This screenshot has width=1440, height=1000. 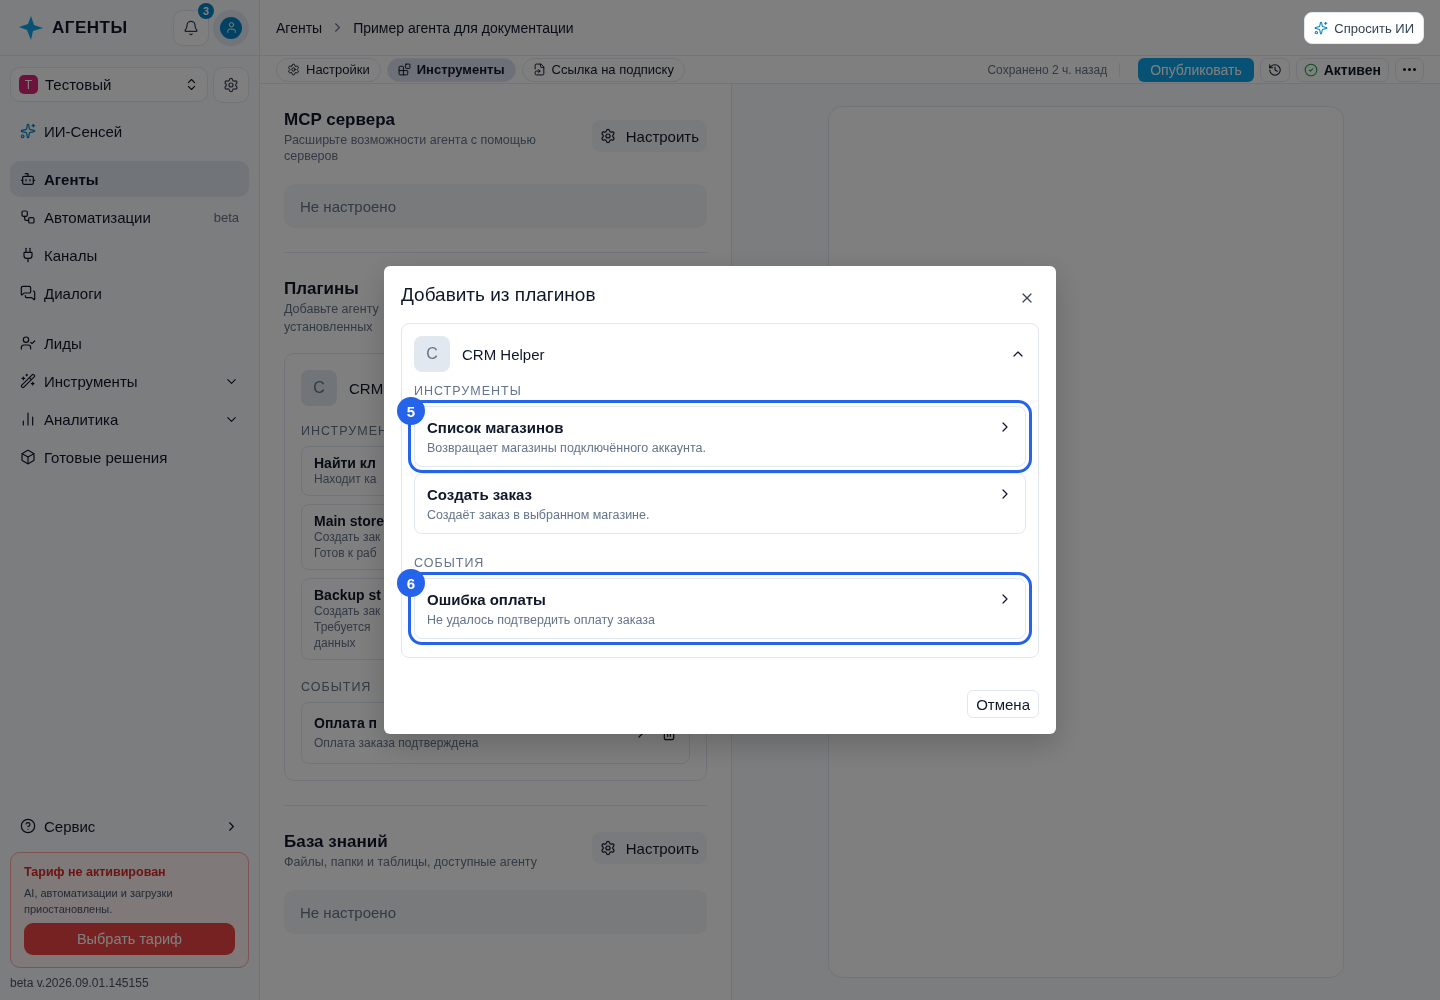 I want to click on nav-item: Аналитика, so click(x=129, y=419).